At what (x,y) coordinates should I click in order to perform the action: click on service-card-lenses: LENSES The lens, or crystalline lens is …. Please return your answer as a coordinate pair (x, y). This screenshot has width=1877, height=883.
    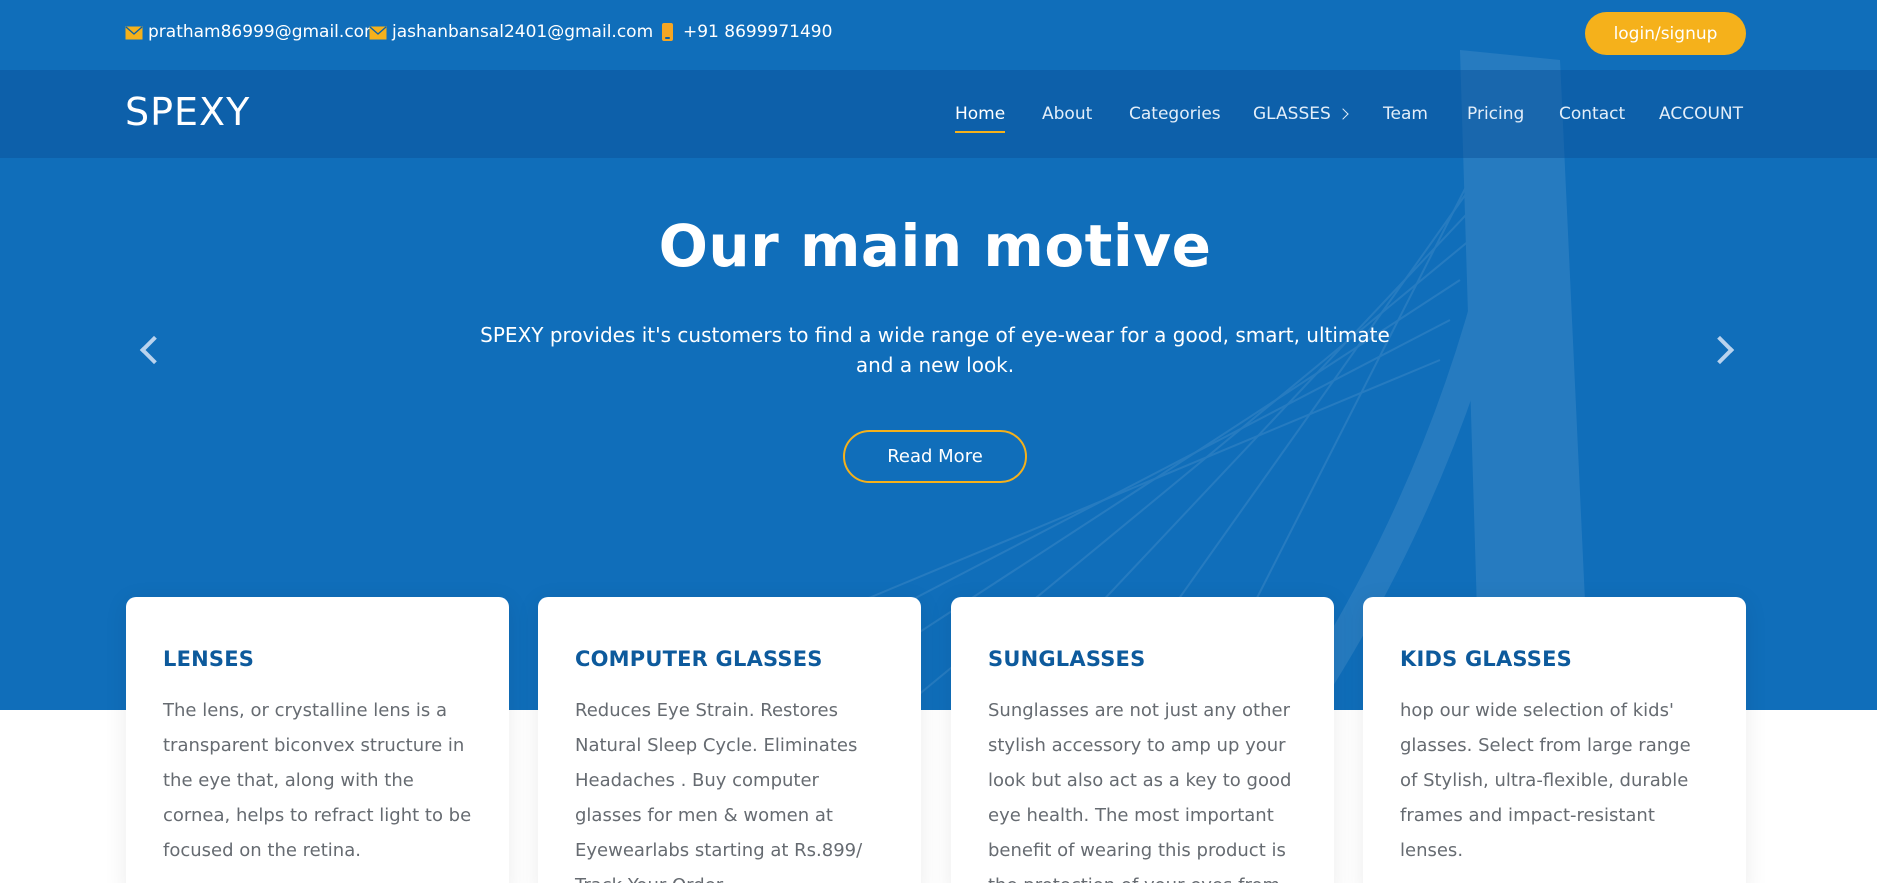
    Looking at the image, I should click on (317, 740).